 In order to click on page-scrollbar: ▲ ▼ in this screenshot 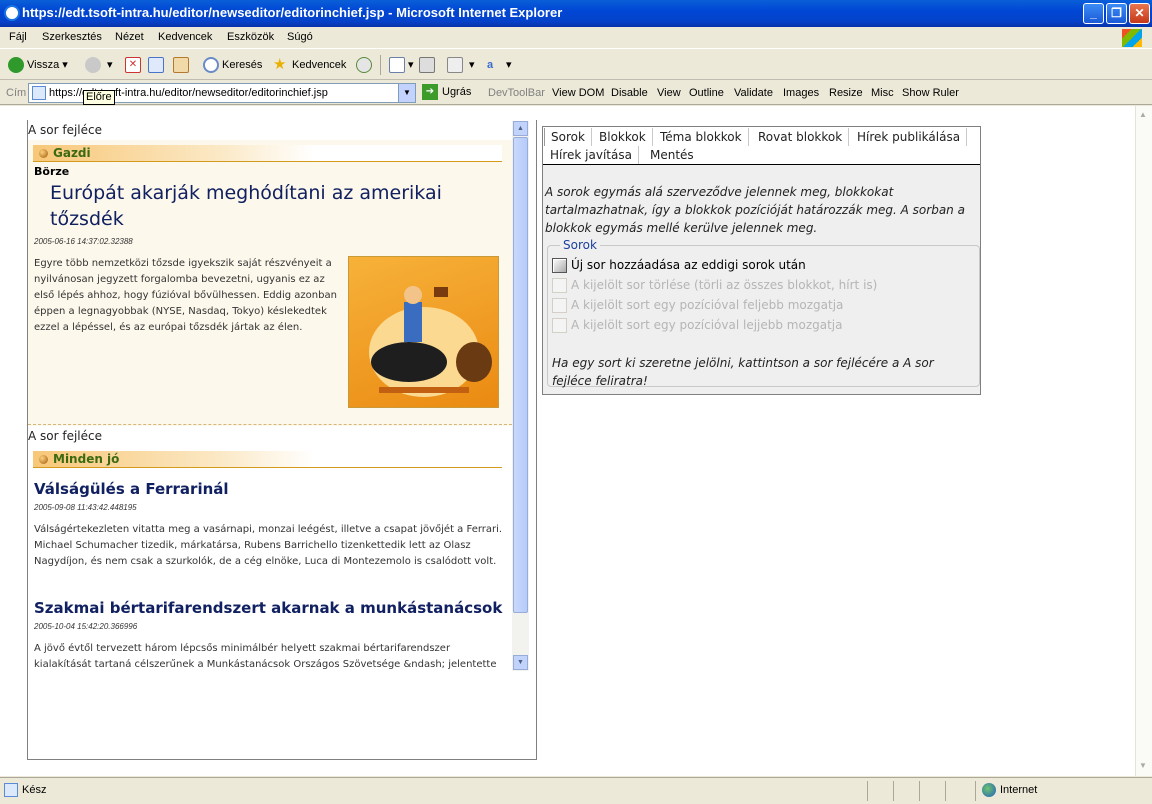, I will do `click(1143, 441)`.